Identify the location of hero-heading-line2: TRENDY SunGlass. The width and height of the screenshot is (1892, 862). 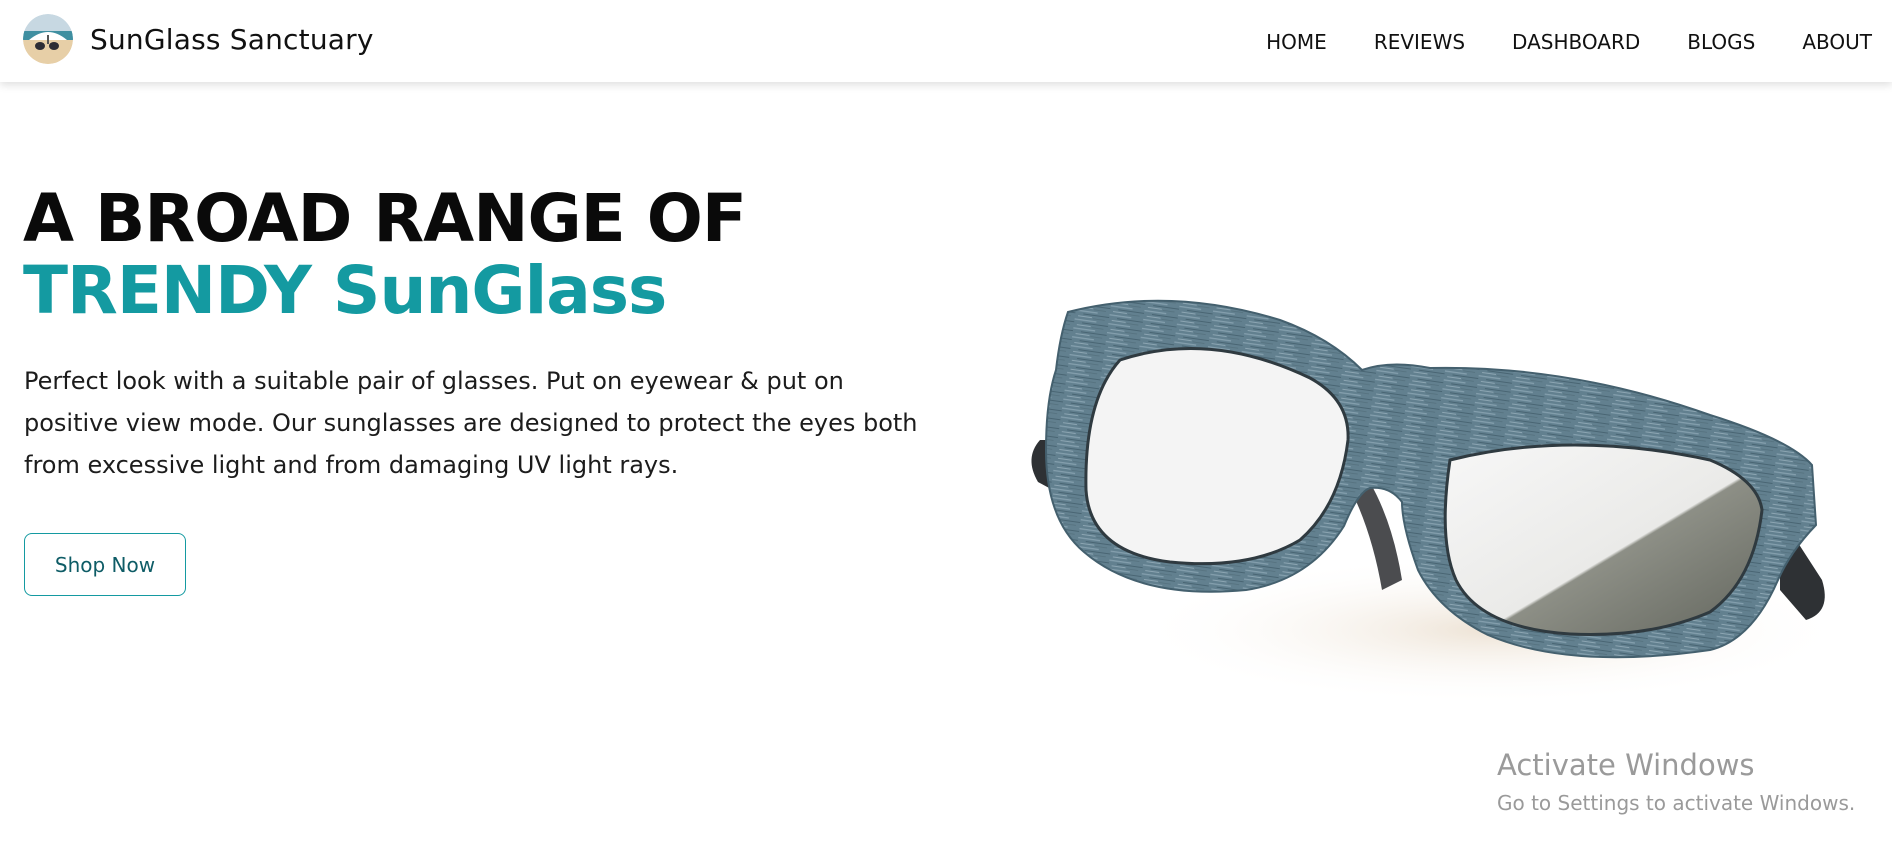
(345, 290).